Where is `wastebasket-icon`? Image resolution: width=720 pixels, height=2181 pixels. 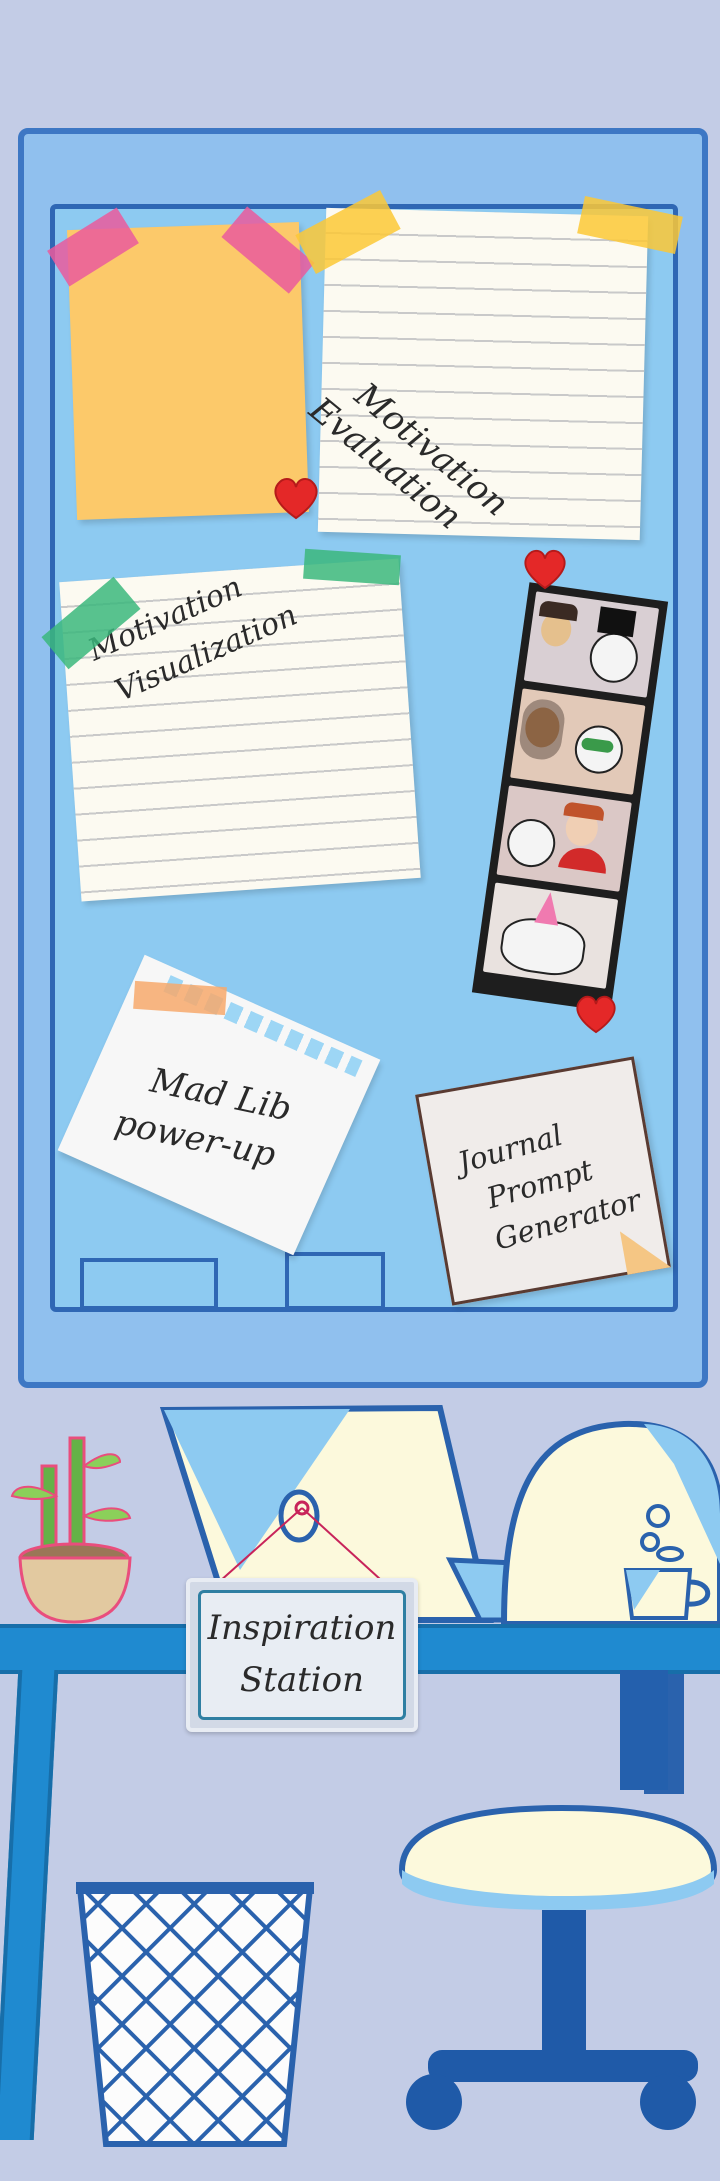
wastebasket-icon is located at coordinates (195, 2014).